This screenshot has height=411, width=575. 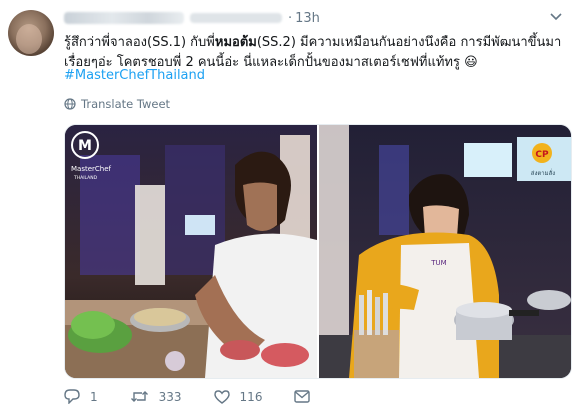 I want to click on envelope-icon, so click(x=302, y=396).